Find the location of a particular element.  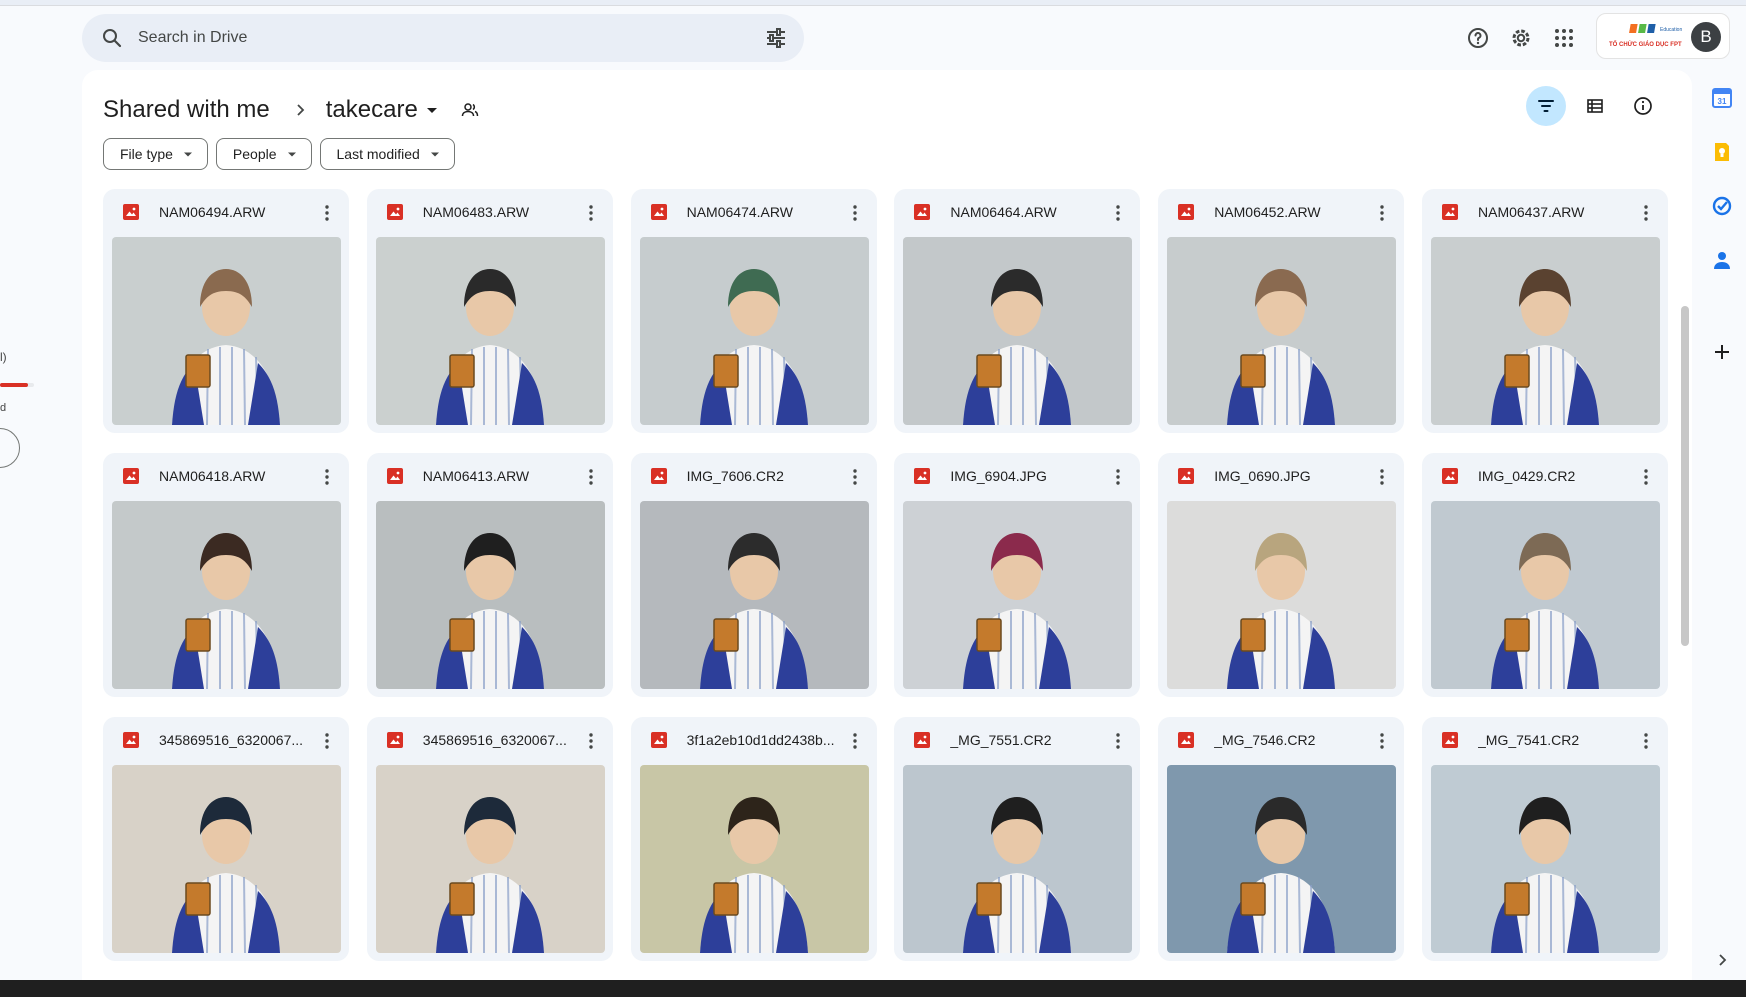

search-icon is located at coordinates (112, 38).